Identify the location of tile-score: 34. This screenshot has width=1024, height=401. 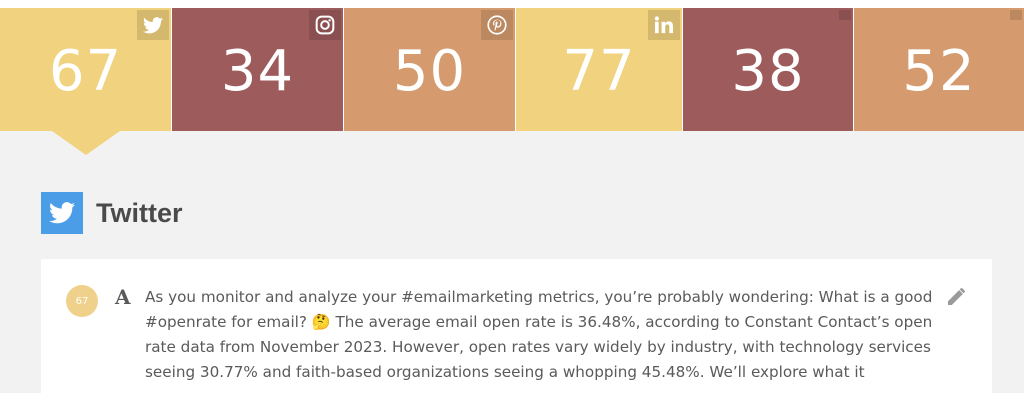
(257, 71).